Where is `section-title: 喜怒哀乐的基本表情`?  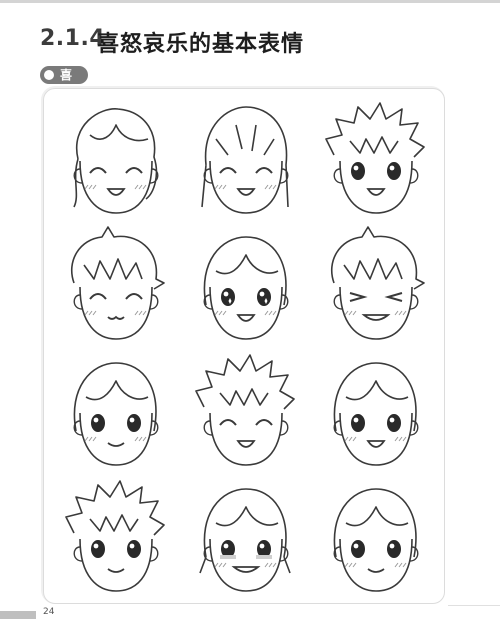 section-title: 喜怒哀乐的基本表情 is located at coordinates (201, 44).